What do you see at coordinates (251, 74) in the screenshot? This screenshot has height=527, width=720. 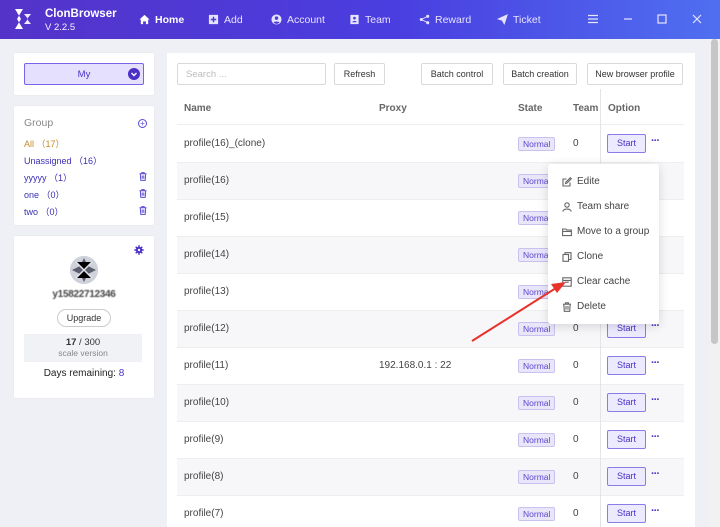 I see `search-input` at bounding box center [251, 74].